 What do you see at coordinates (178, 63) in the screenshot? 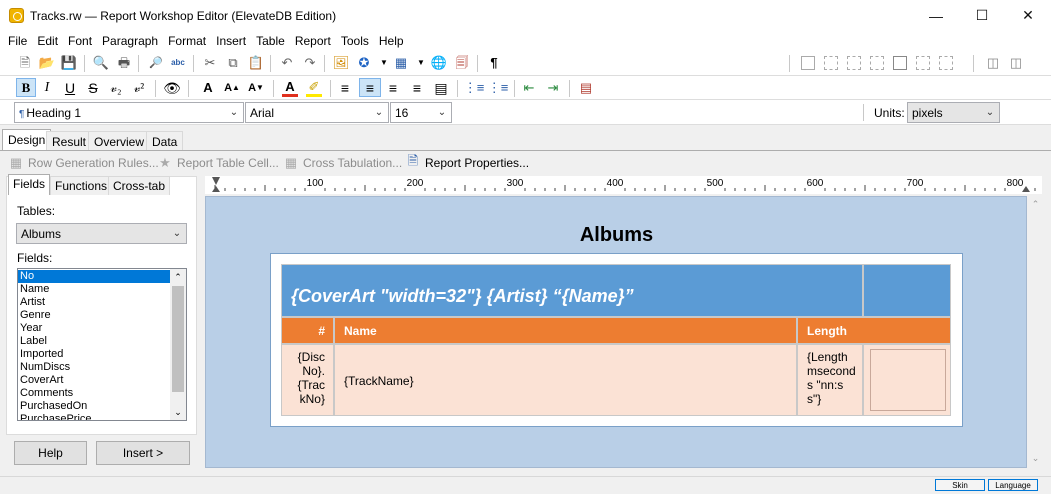
I see `spellcheck-icon: abc` at bounding box center [178, 63].